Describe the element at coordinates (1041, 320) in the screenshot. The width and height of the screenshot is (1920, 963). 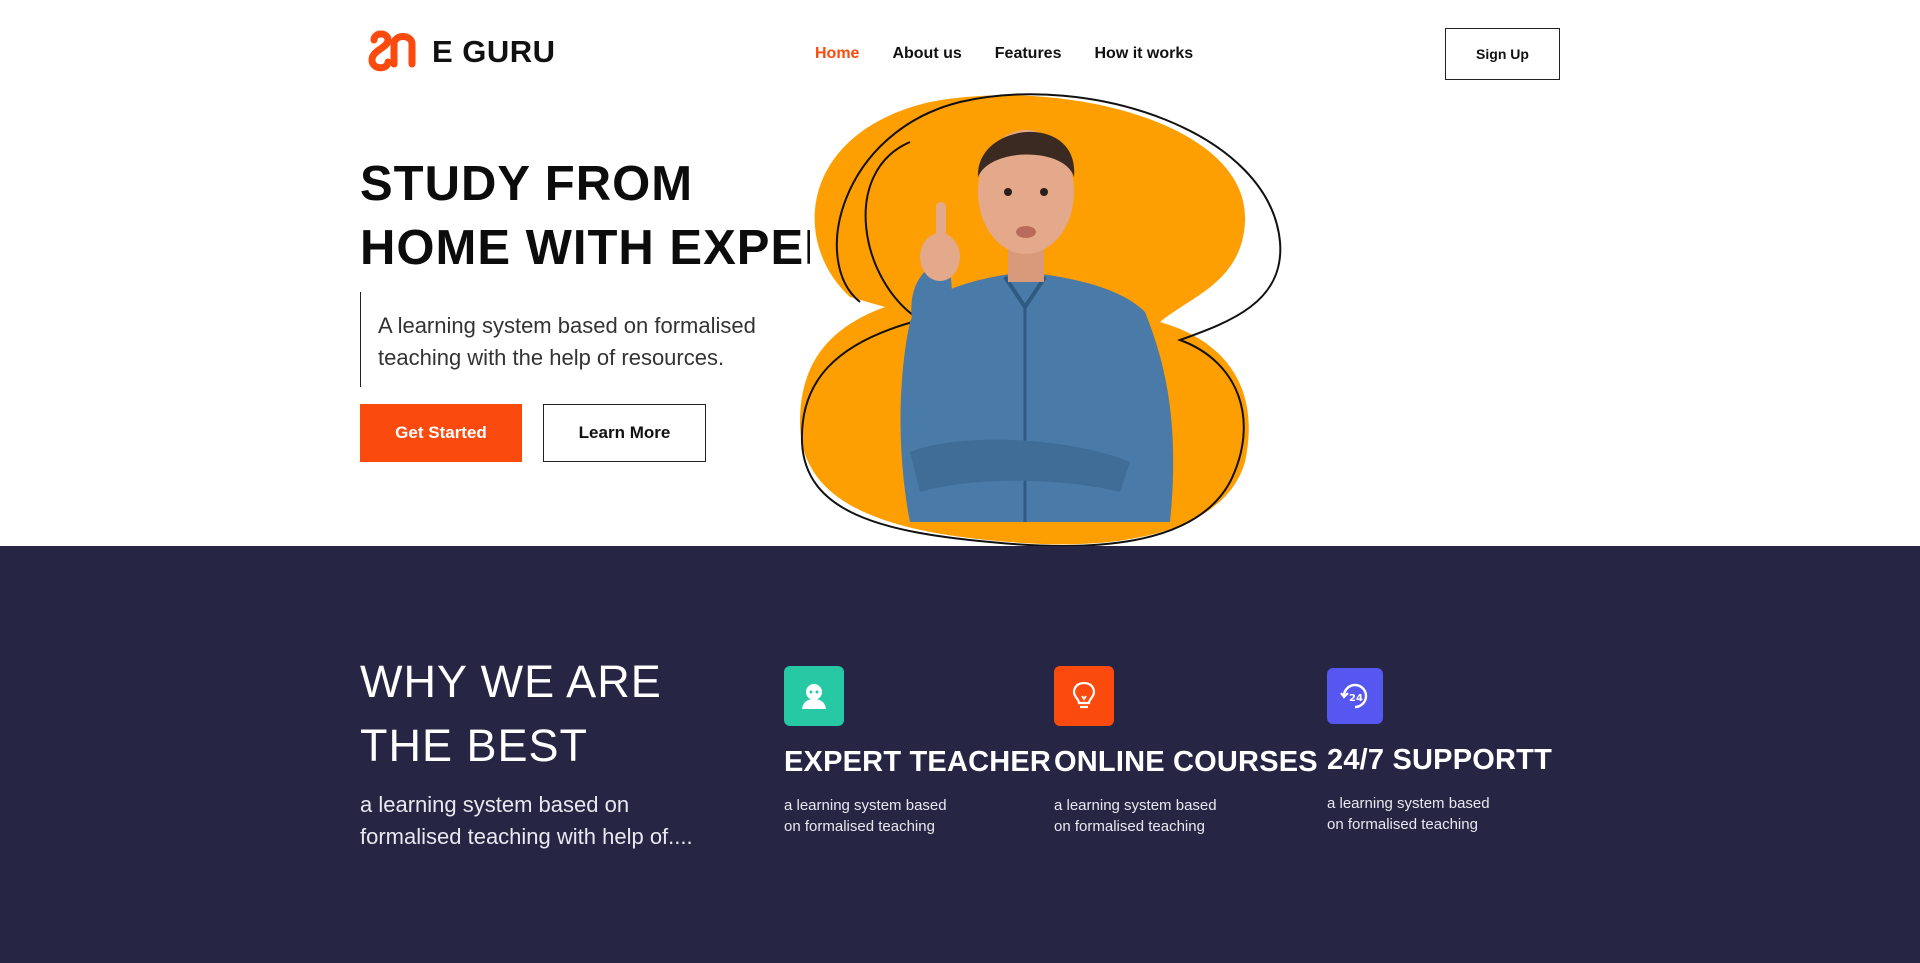
I see `hero-illustration` at that location.